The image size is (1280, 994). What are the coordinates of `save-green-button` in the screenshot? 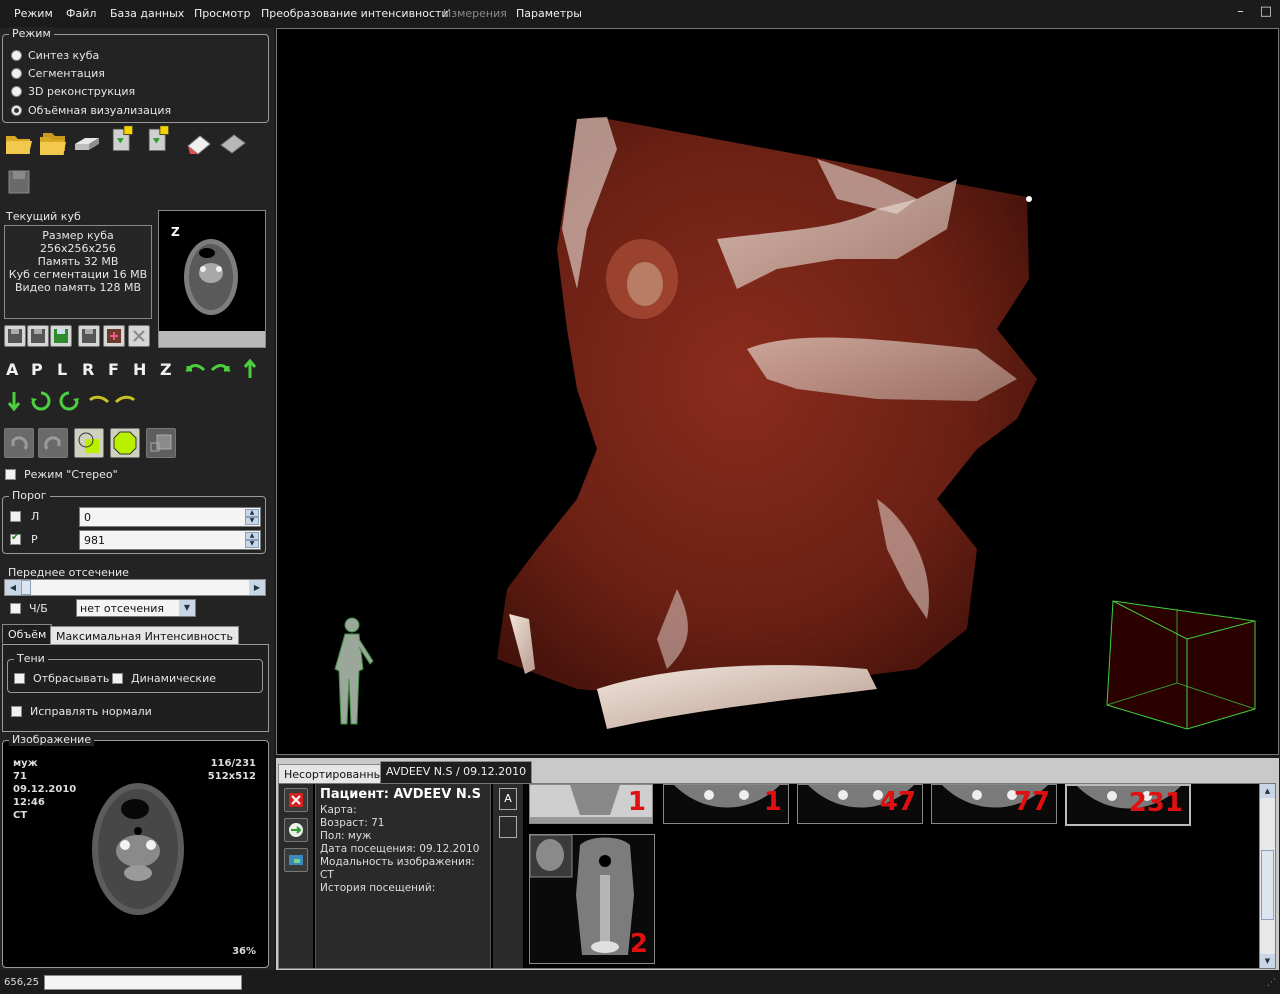 It's located at (61, 336).